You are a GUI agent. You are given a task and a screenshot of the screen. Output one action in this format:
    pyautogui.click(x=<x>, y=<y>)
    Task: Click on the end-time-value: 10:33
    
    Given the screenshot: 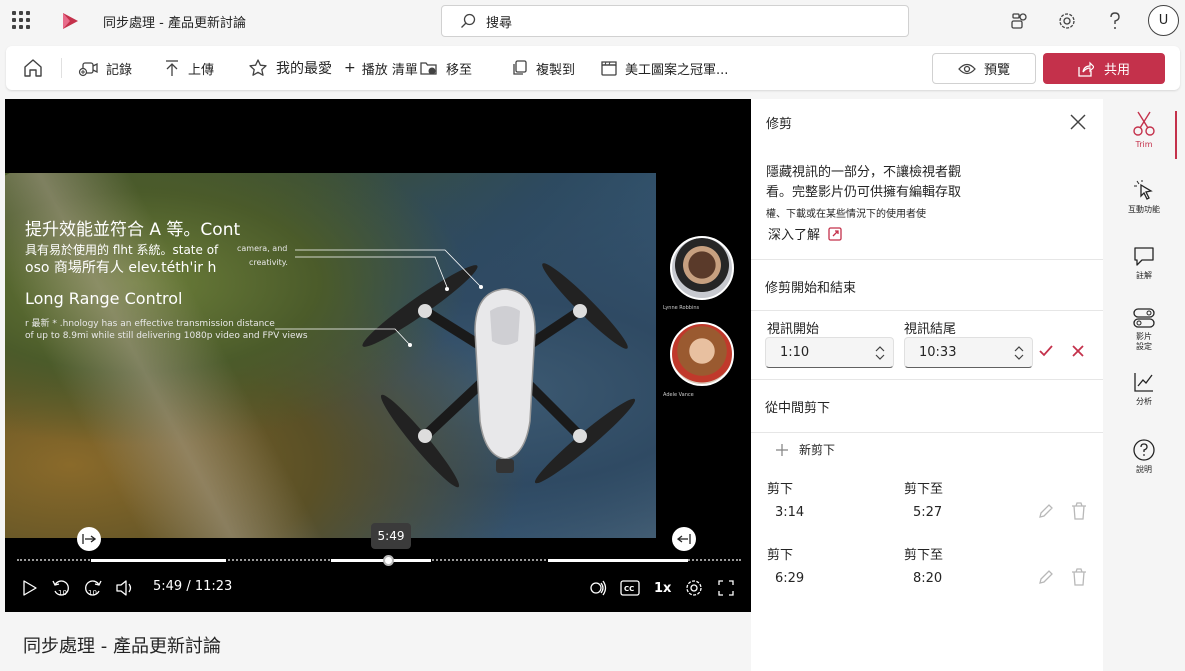 What is the action you would take?
    pyautogui.click(x=938, y=352)
    